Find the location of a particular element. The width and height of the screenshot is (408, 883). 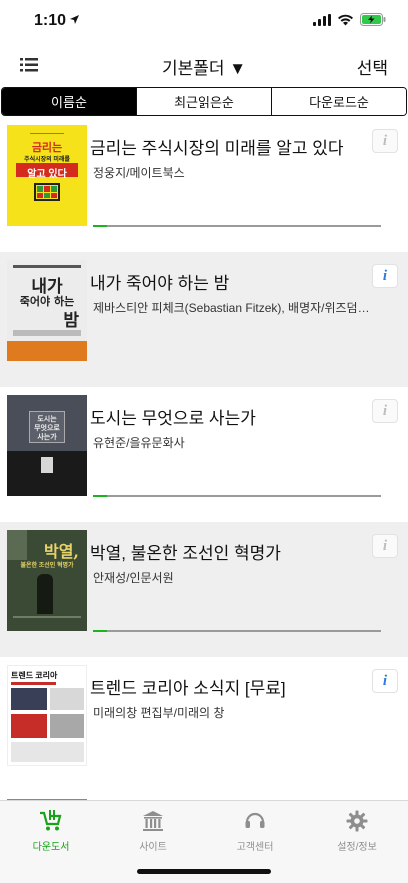

book-cover: 도시는 무엇으로 사는가 is located at coordinates (47, 445).